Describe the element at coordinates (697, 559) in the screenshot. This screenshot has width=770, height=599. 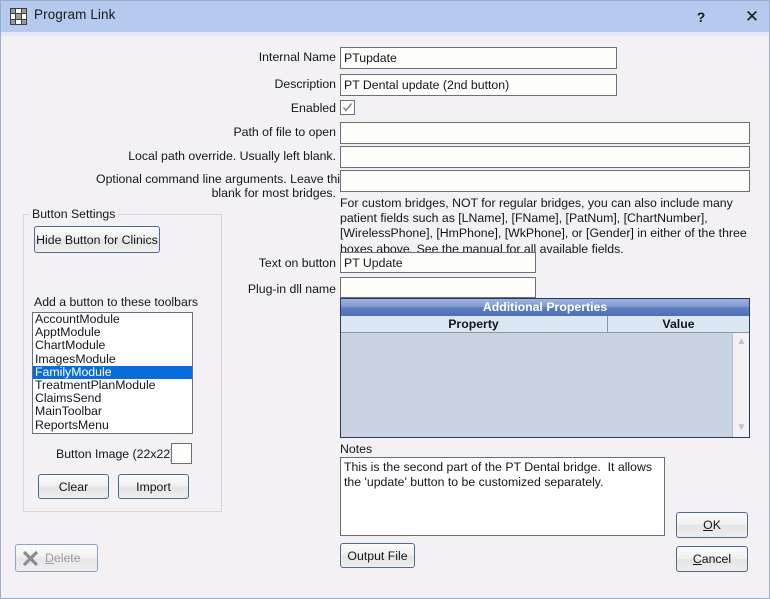
I see `cancel-accelerator: C` at that location.